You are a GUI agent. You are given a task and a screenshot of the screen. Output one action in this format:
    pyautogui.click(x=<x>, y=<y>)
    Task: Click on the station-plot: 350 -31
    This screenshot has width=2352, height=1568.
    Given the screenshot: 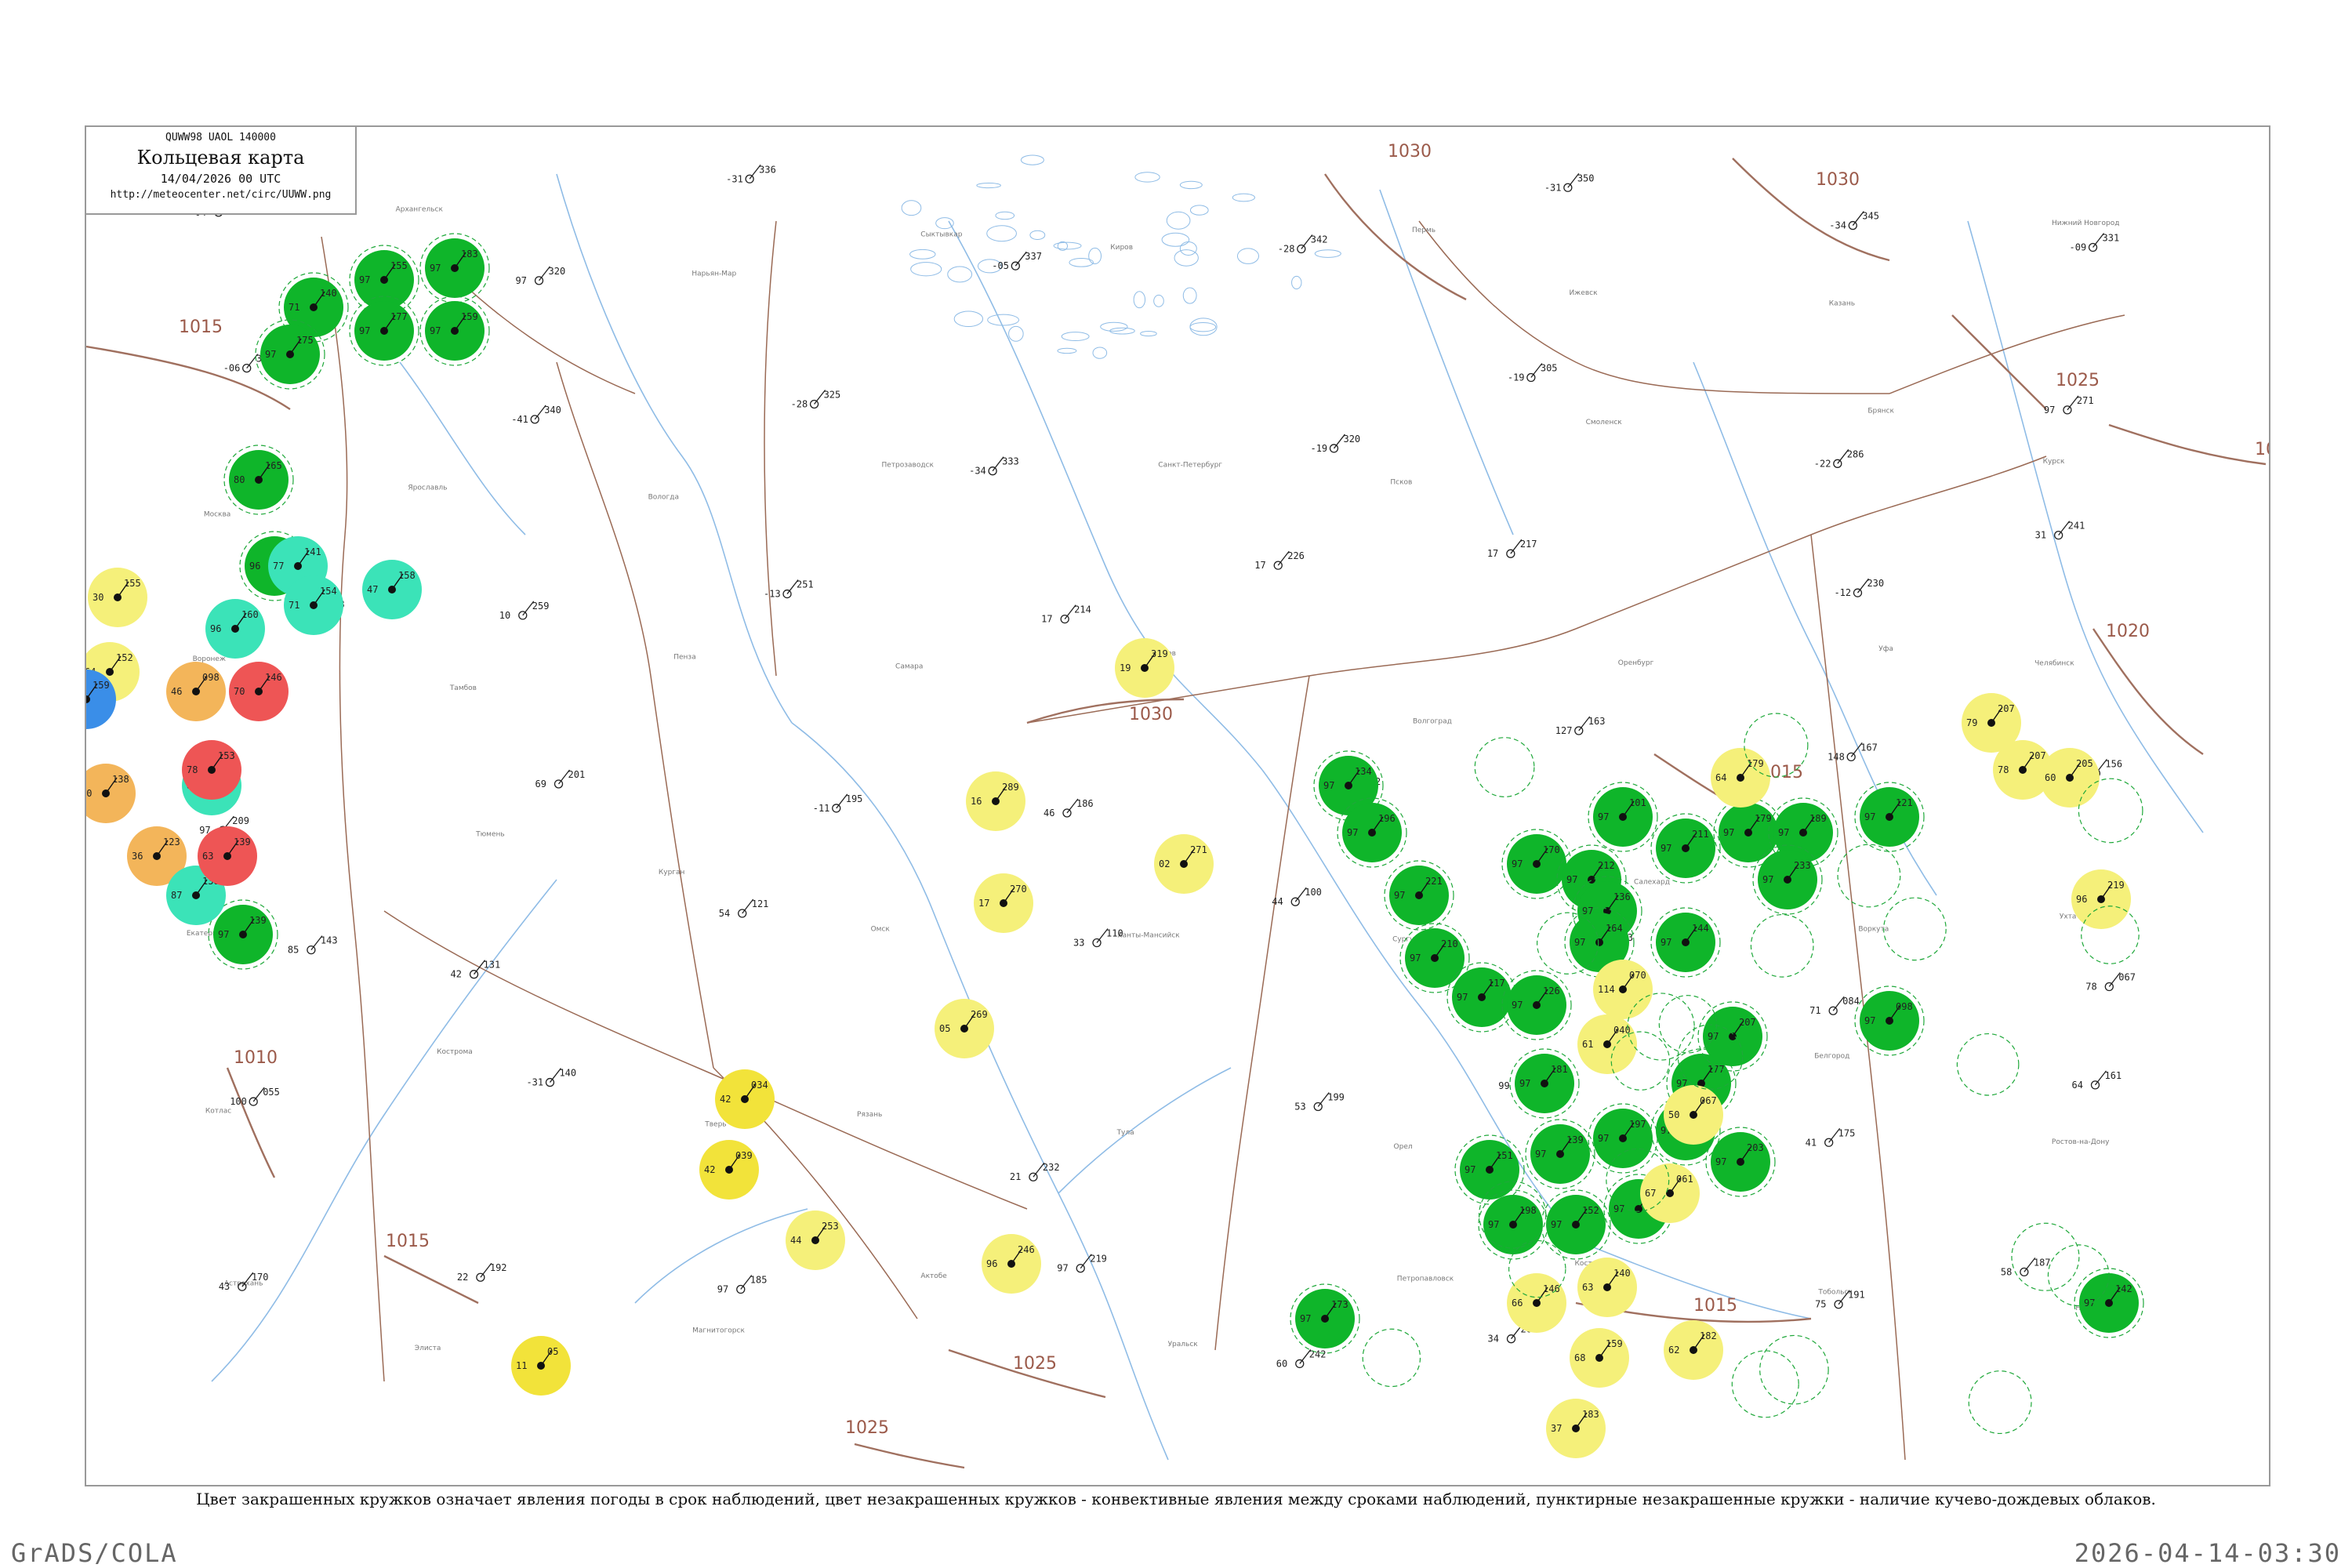 What is the action you would take?
    pyautogui.click(x=1569, y=182)
    